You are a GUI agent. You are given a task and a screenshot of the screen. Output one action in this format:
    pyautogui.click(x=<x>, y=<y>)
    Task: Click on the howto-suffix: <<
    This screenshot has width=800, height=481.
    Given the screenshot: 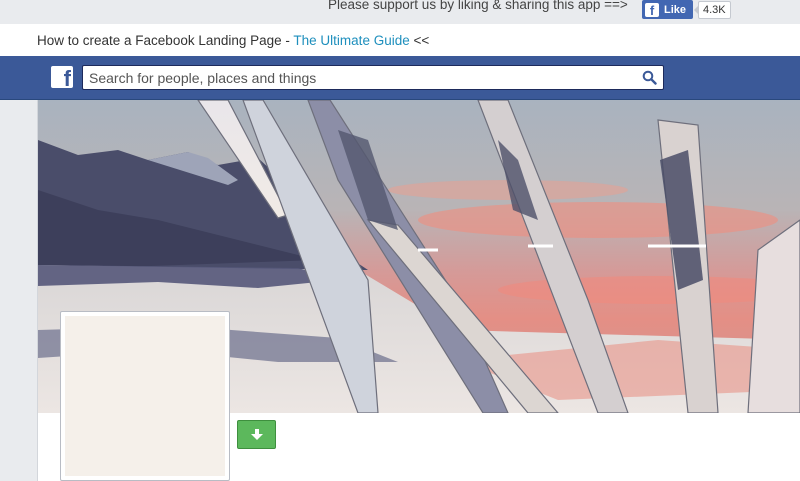 What is the action you would take?
    pyautogui.click(x=419, y=40)
    